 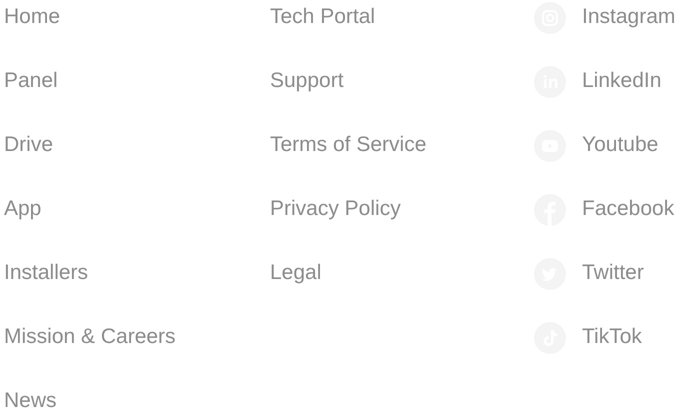 I want to click on footer-link: Mission & Careers, so click(x=137, y=354).